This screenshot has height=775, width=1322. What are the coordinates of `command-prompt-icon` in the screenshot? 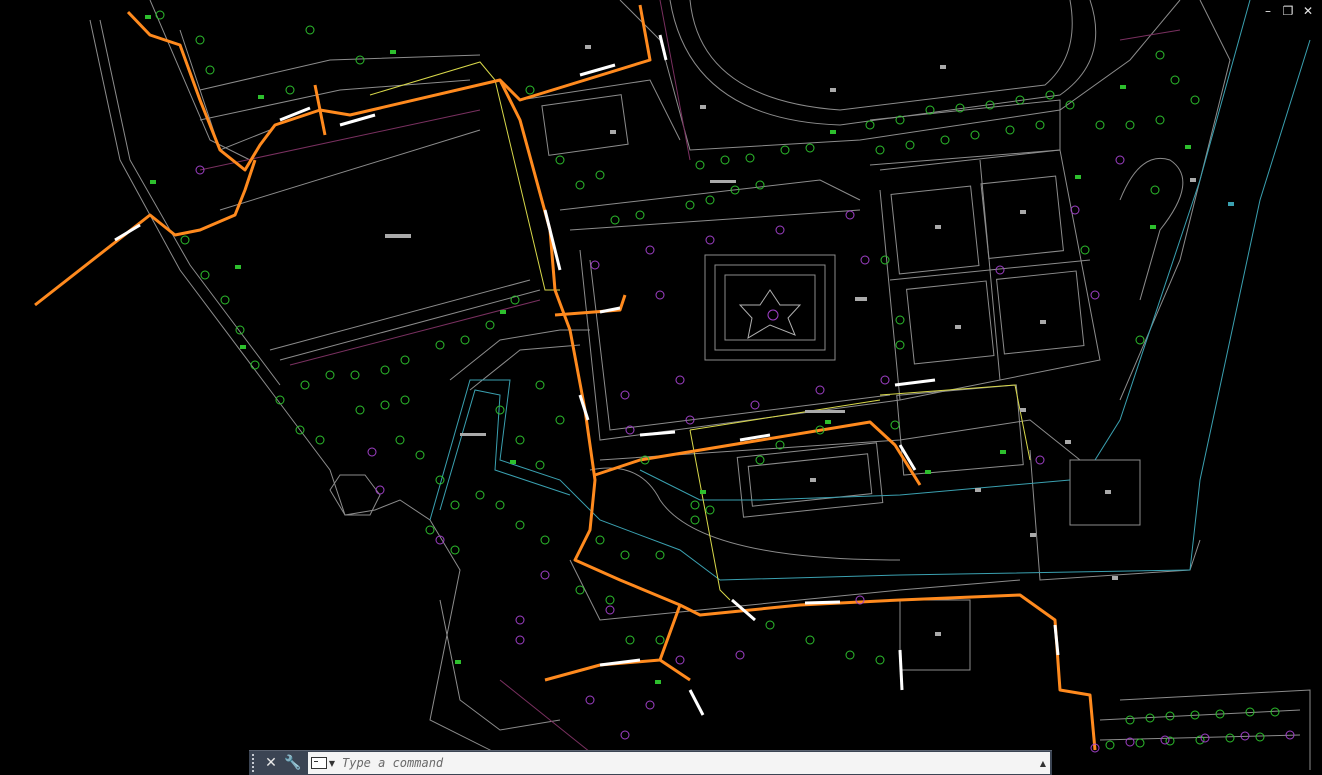 It's located at (318, 763).